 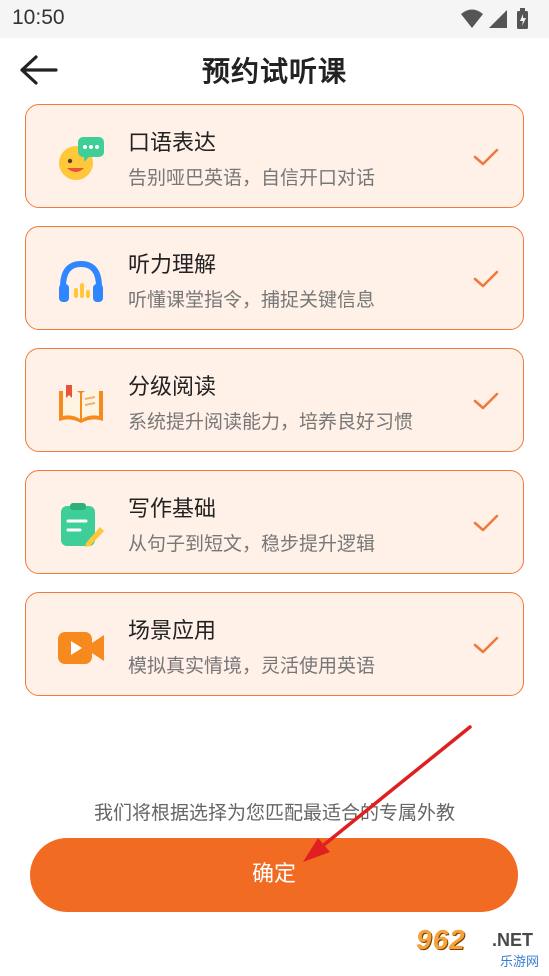 What do you see at coordinates (522, 18) in the screenshot?
I see `battery-icon` at bounding box center [522, 18].